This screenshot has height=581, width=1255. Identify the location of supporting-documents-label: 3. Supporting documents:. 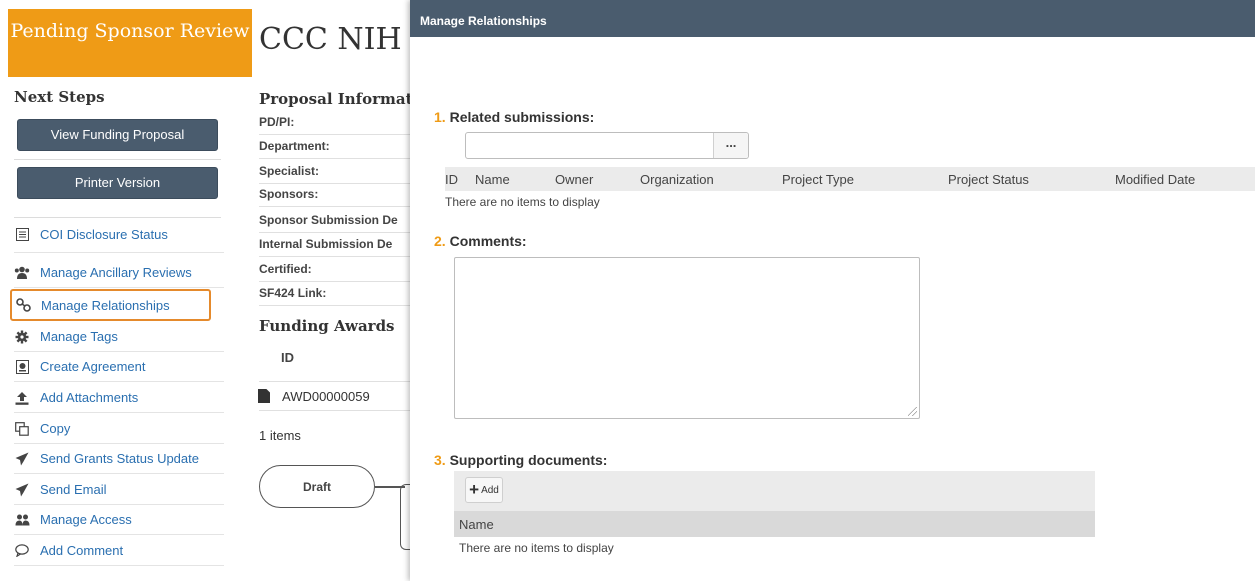
(520, 460).